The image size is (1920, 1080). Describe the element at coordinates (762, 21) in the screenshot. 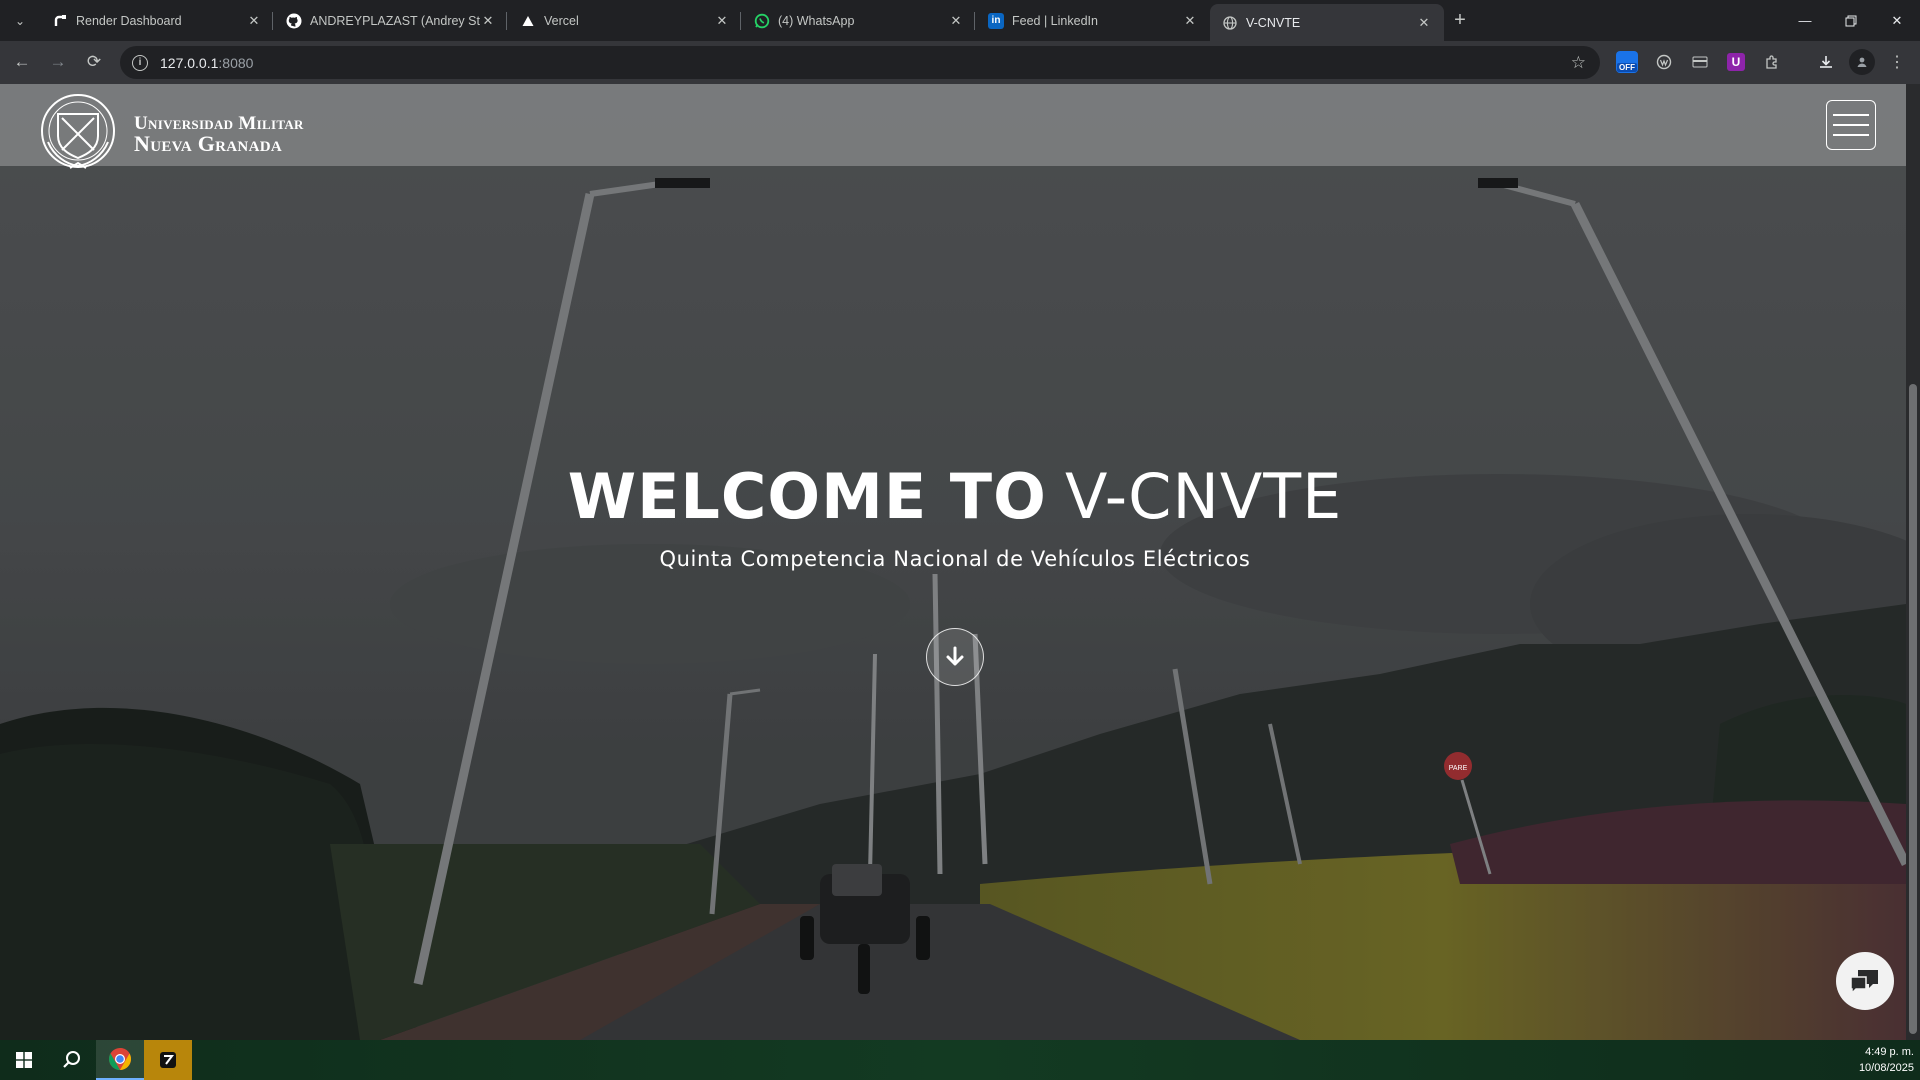

I see `whatsapp-icon` at that location.